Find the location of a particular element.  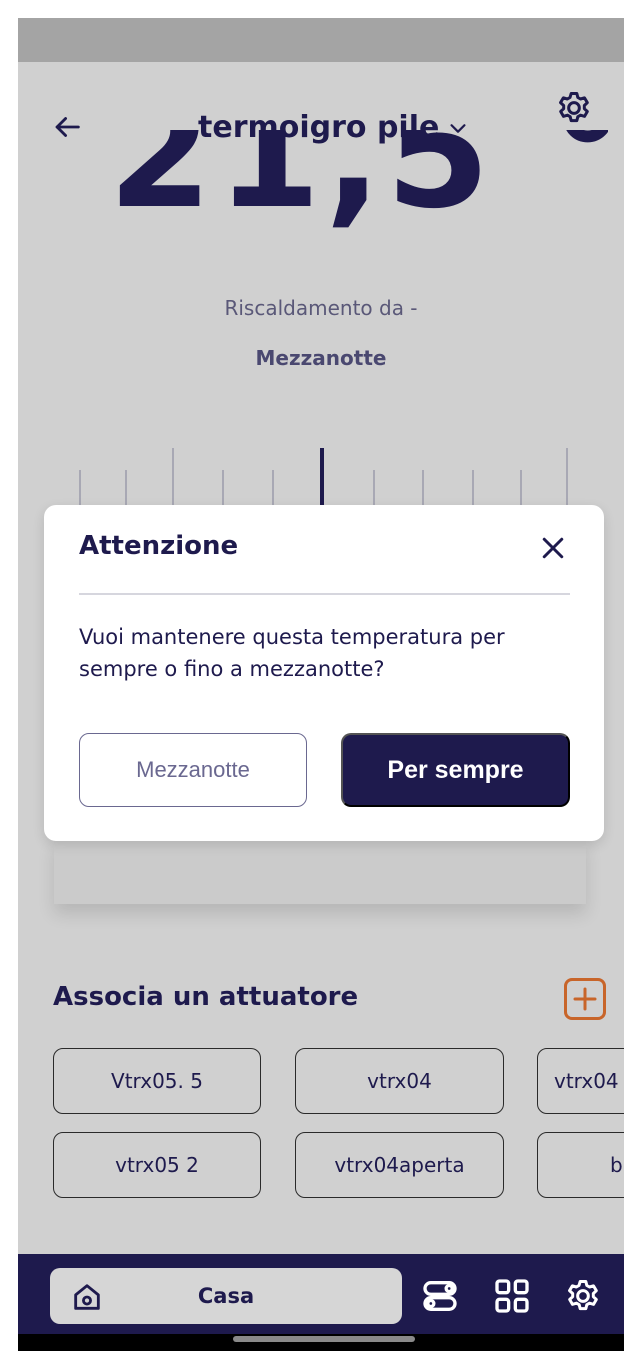

background-panel is located at coordinates (320, 871).